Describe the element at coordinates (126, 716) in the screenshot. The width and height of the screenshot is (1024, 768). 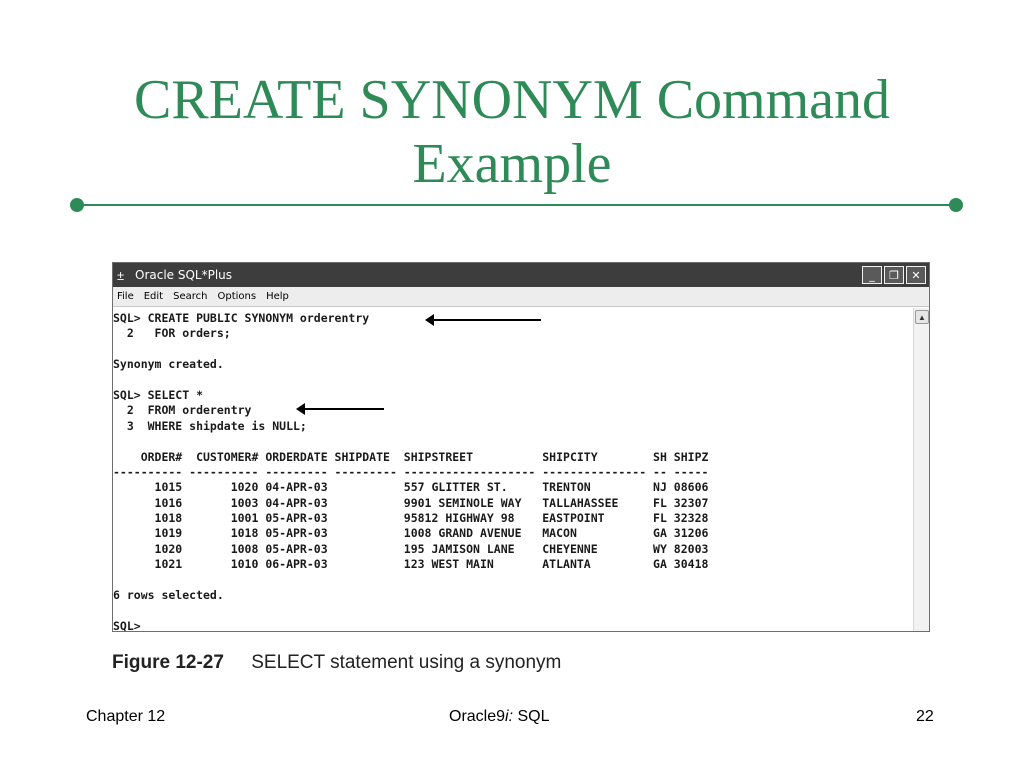
I see `footer-chapter: Chapter 12` at that location.